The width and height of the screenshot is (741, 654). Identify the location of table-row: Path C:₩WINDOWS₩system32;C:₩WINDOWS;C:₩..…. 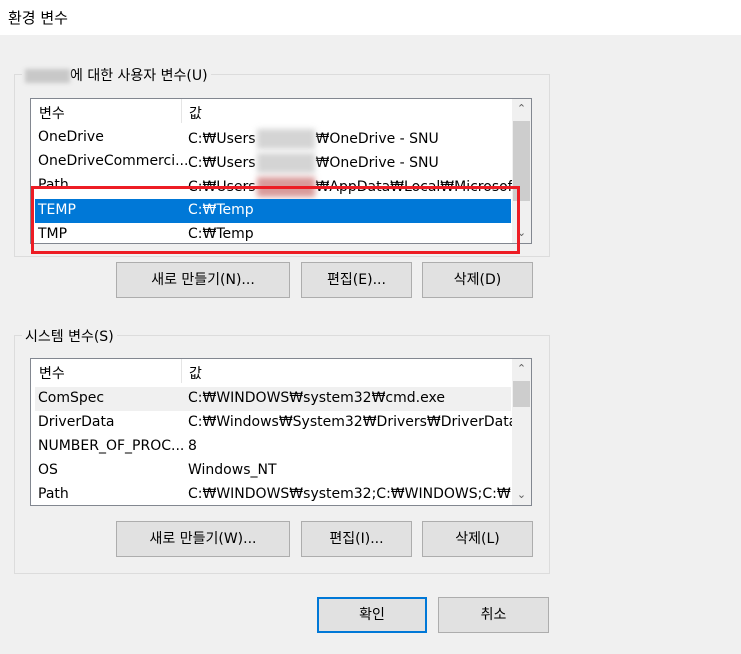
(279, 494).